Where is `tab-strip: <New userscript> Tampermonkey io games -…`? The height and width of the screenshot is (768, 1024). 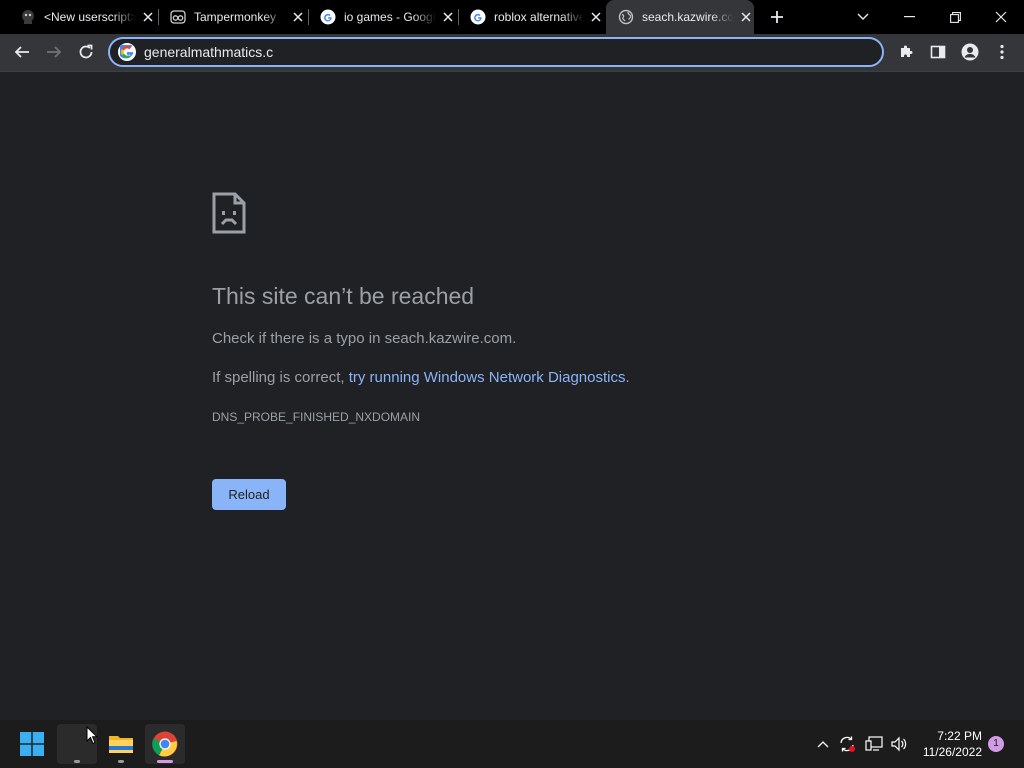
tab-strip: <New userscript> Tampermonkey io games -… is located at coordinates (512, 17).